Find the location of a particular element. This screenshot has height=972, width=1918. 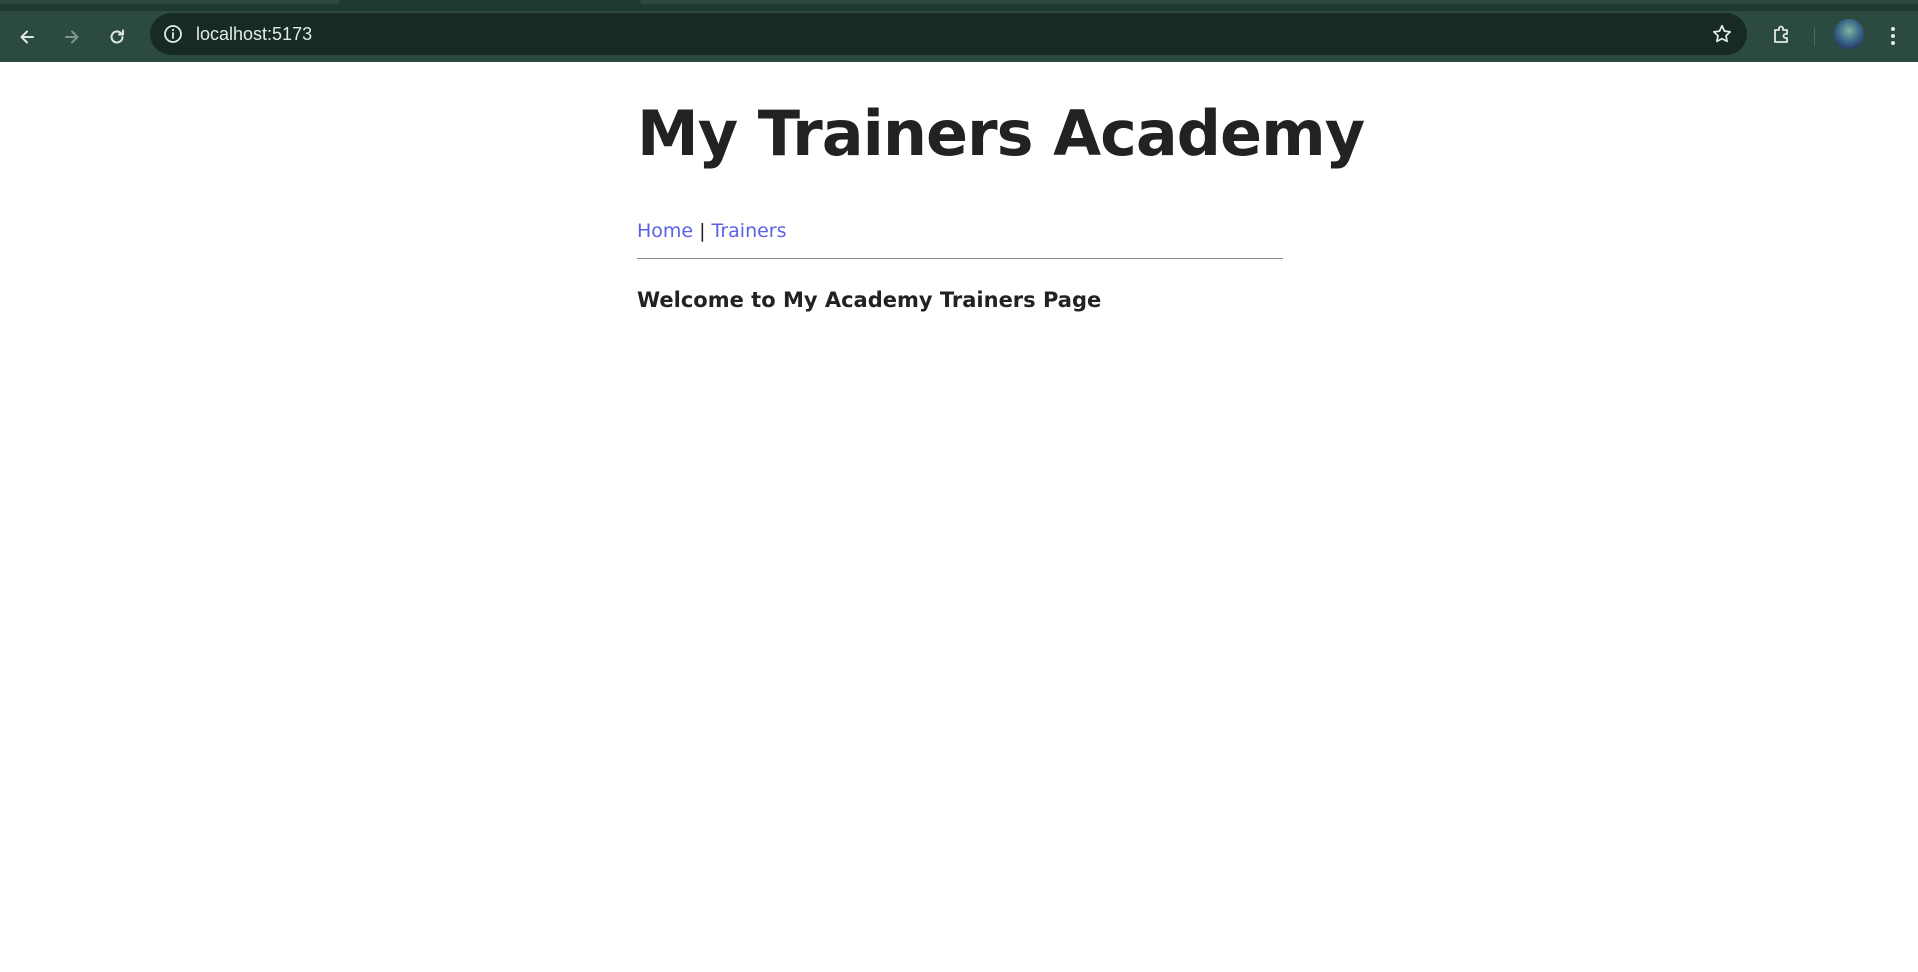

bookmark-star-icon is located at coordinates (1722, 34).